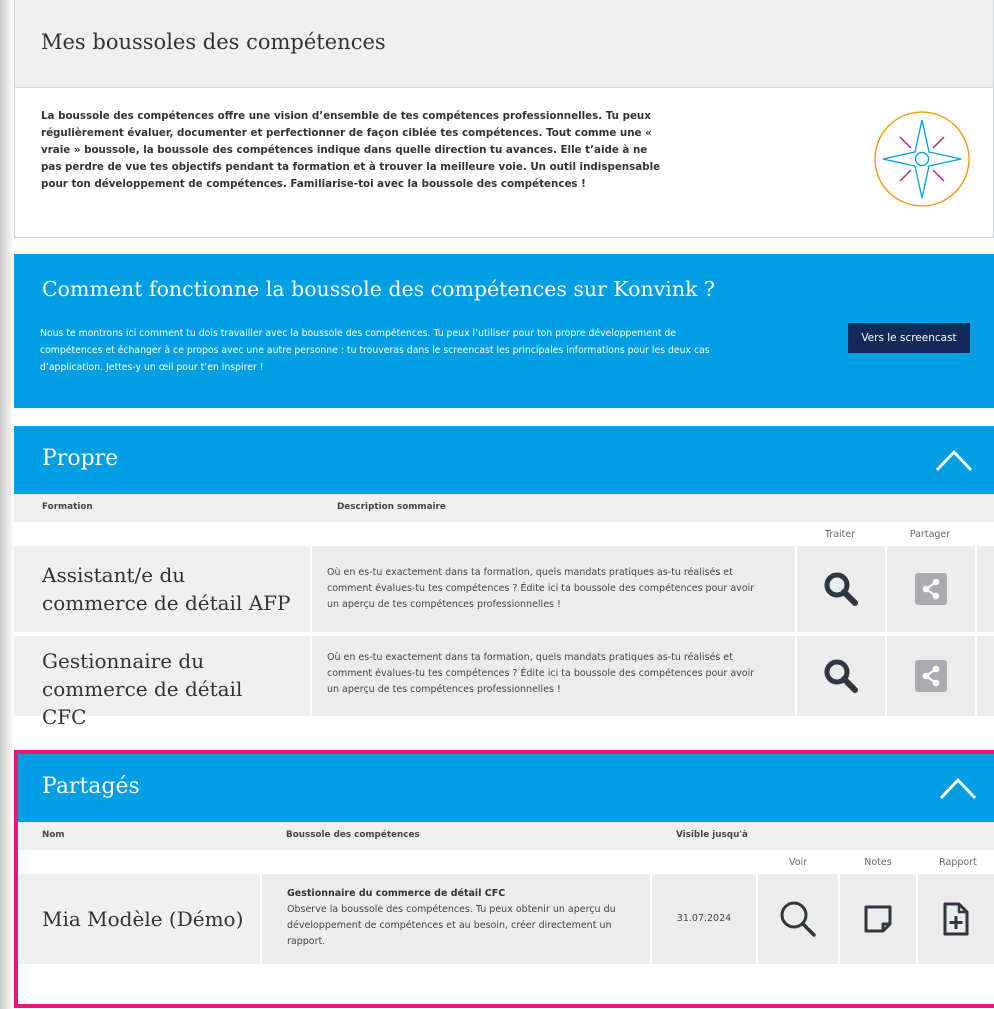 The height and width of the screenshot is (1009, 994). What do you see at coordinates (504, 460) in the screenshot?
I see `own-header: Propre` at bounding box center [504, 460].